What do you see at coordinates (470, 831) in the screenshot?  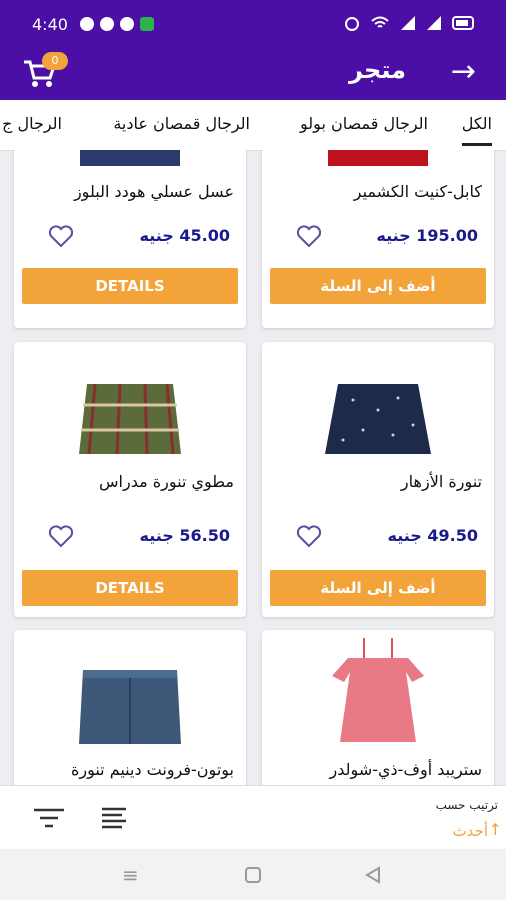 I see `sort-value: أحدث` at bounding box center [470, 831].